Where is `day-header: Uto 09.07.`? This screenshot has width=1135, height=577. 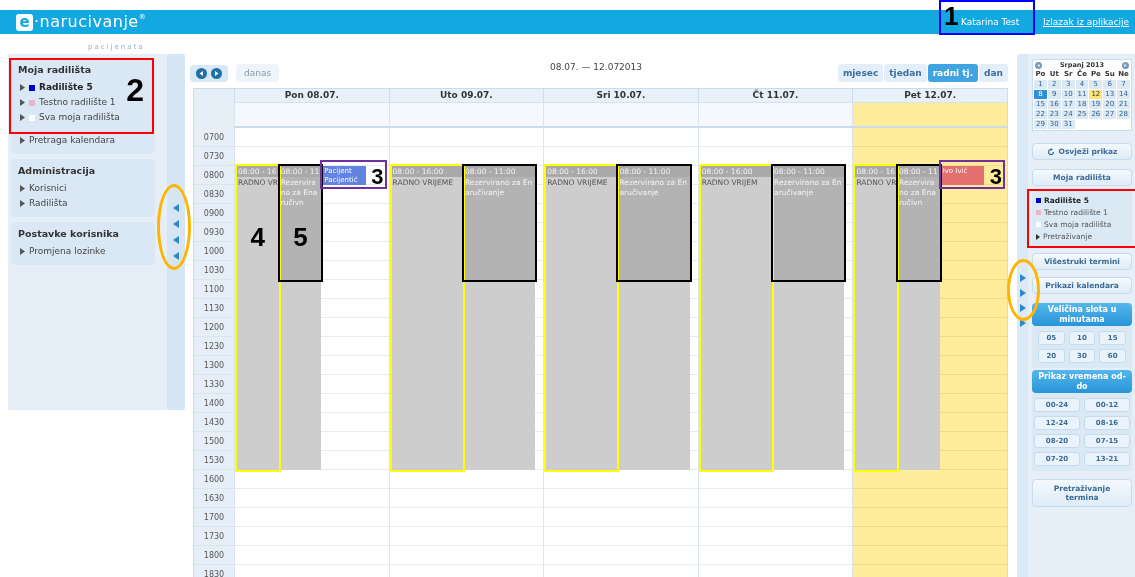
day-header: Uto 09.07. is located at coordinates (466, 95).